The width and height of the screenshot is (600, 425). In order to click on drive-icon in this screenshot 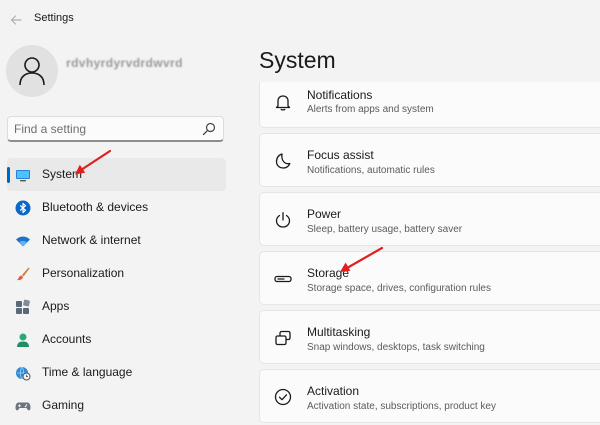, I will do `click(283, 279)`.